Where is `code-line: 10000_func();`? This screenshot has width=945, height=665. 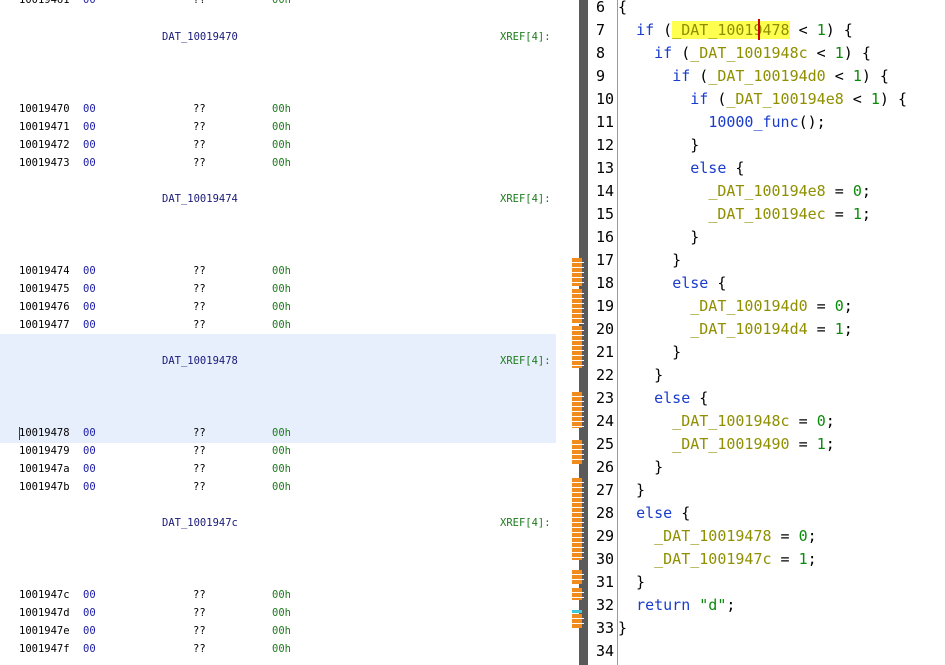 code-line: 10000_func(); is located at coordinates (721, 122).